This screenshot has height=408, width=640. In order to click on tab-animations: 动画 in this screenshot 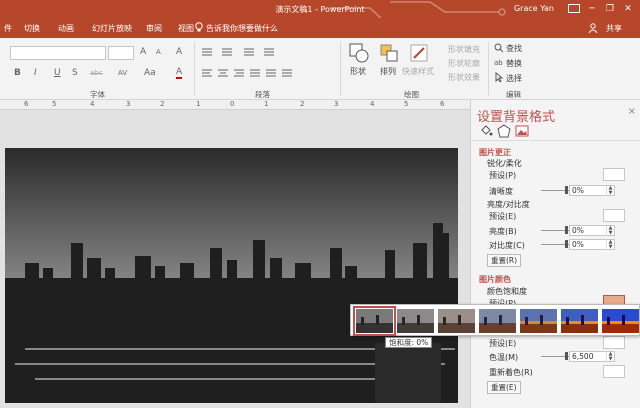, I will do `click(66, 28)`.